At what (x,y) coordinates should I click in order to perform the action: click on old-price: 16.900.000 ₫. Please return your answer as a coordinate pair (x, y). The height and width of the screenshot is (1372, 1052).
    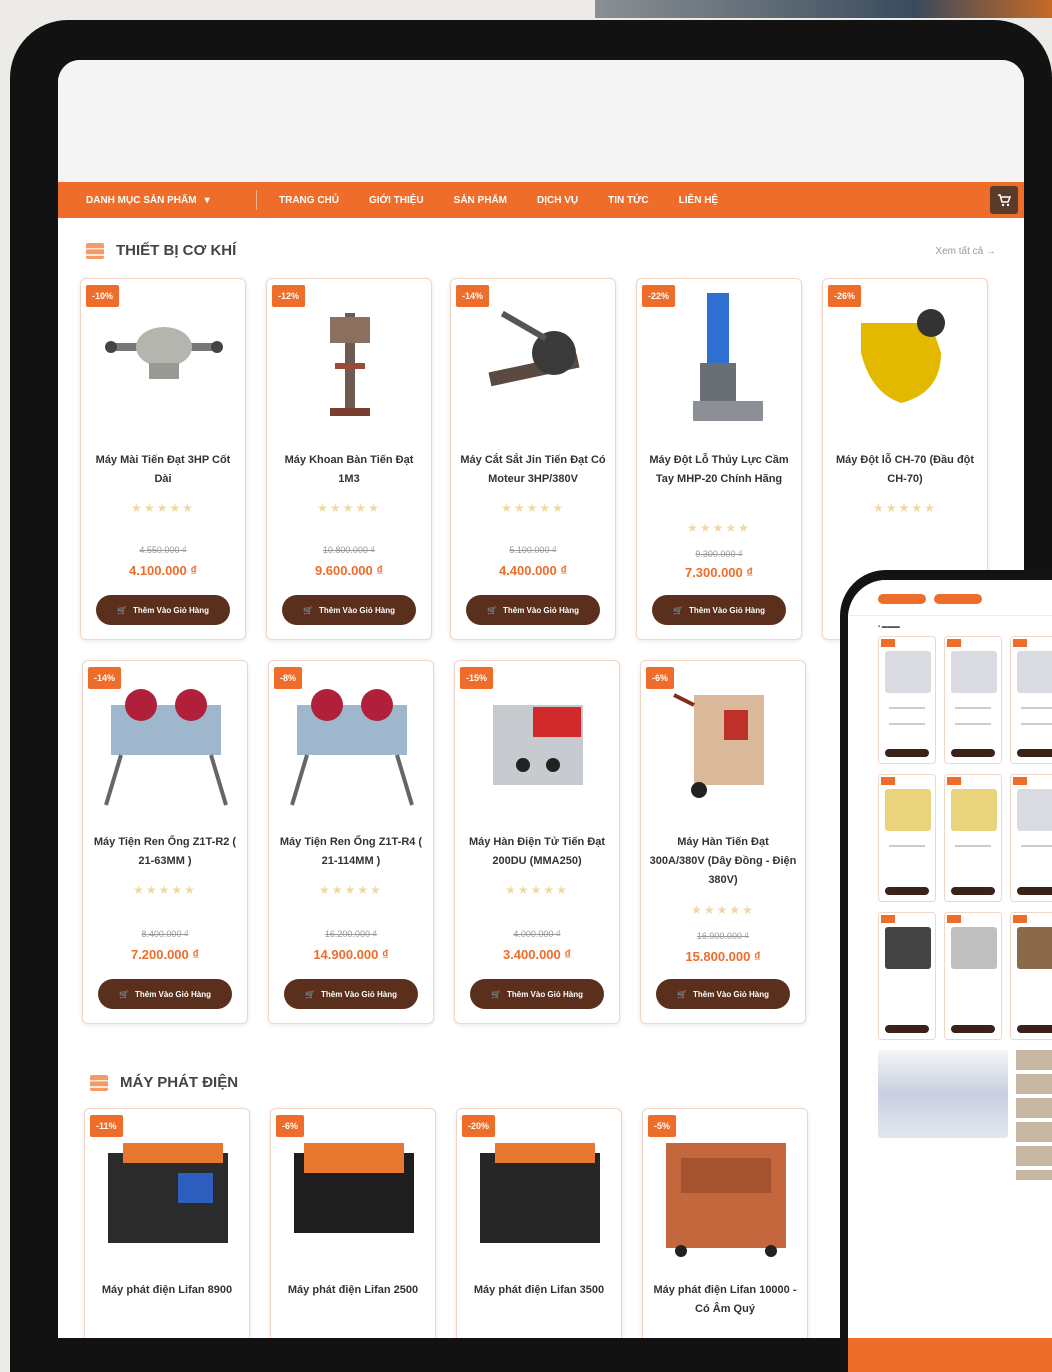
    Looking at the image, I should click on (723, 936).